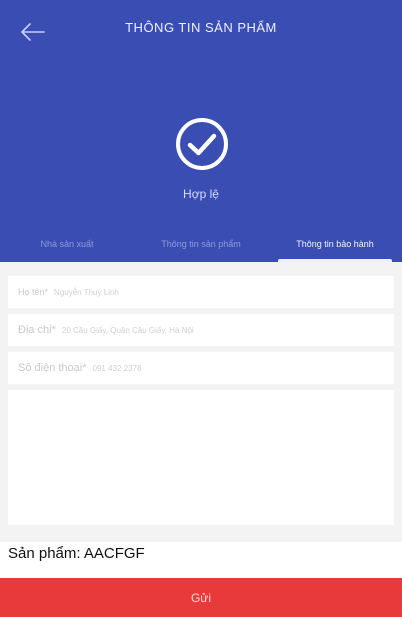  I want to click on phone-label: Số điện thoại*, so click(52, 368).